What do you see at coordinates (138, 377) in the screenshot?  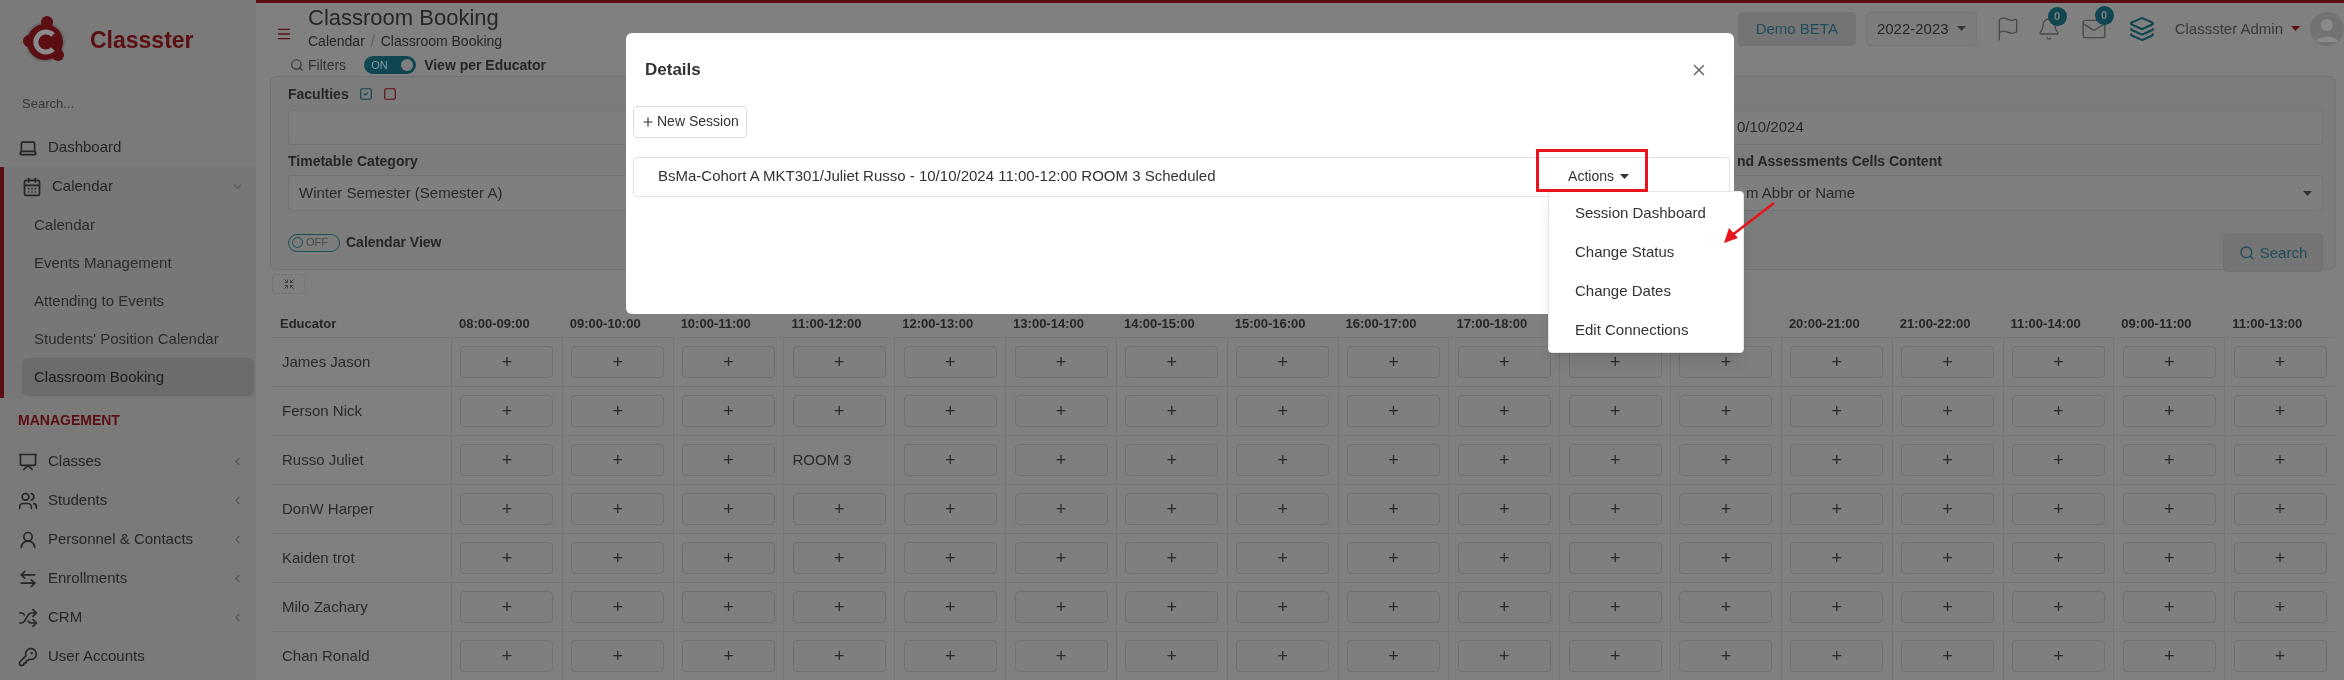 I see `submenu-item: Classroom Booking` at bounding box center [138, 377].